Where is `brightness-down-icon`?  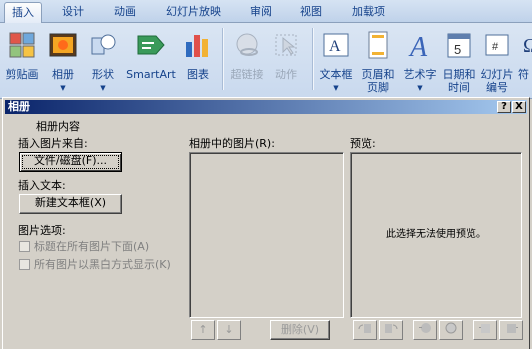 brightness-down-icon is located at coordinates (512, 328).